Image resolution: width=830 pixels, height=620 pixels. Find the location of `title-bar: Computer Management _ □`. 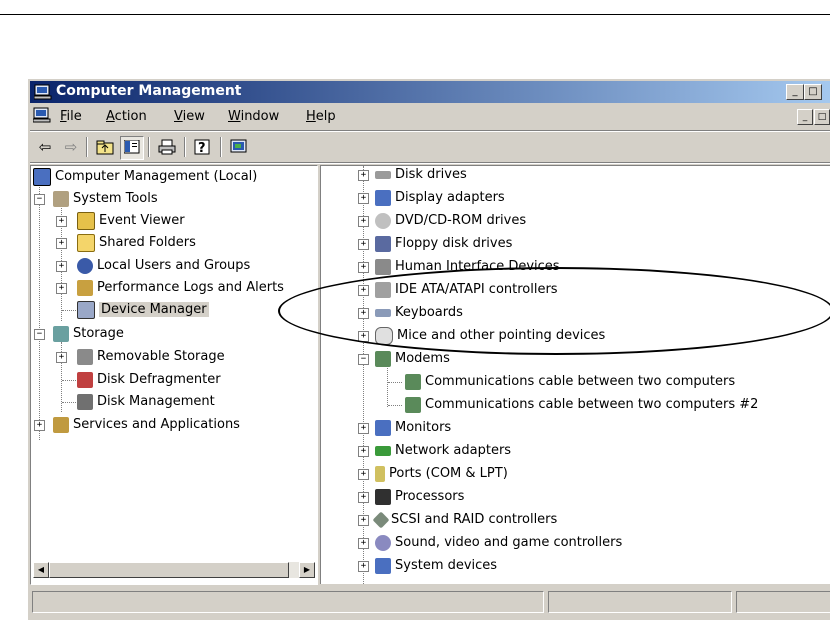

title-bar: Computer Management _ □ is located at coordinates (430, 92).